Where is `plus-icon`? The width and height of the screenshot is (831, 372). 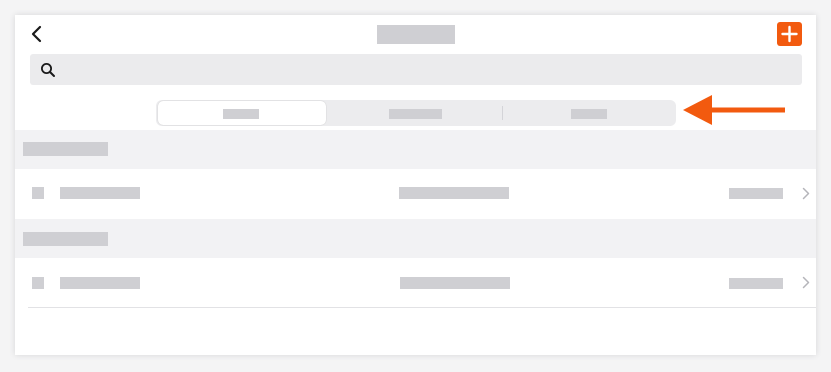
plus-icon is located at coordinates (789, 34).